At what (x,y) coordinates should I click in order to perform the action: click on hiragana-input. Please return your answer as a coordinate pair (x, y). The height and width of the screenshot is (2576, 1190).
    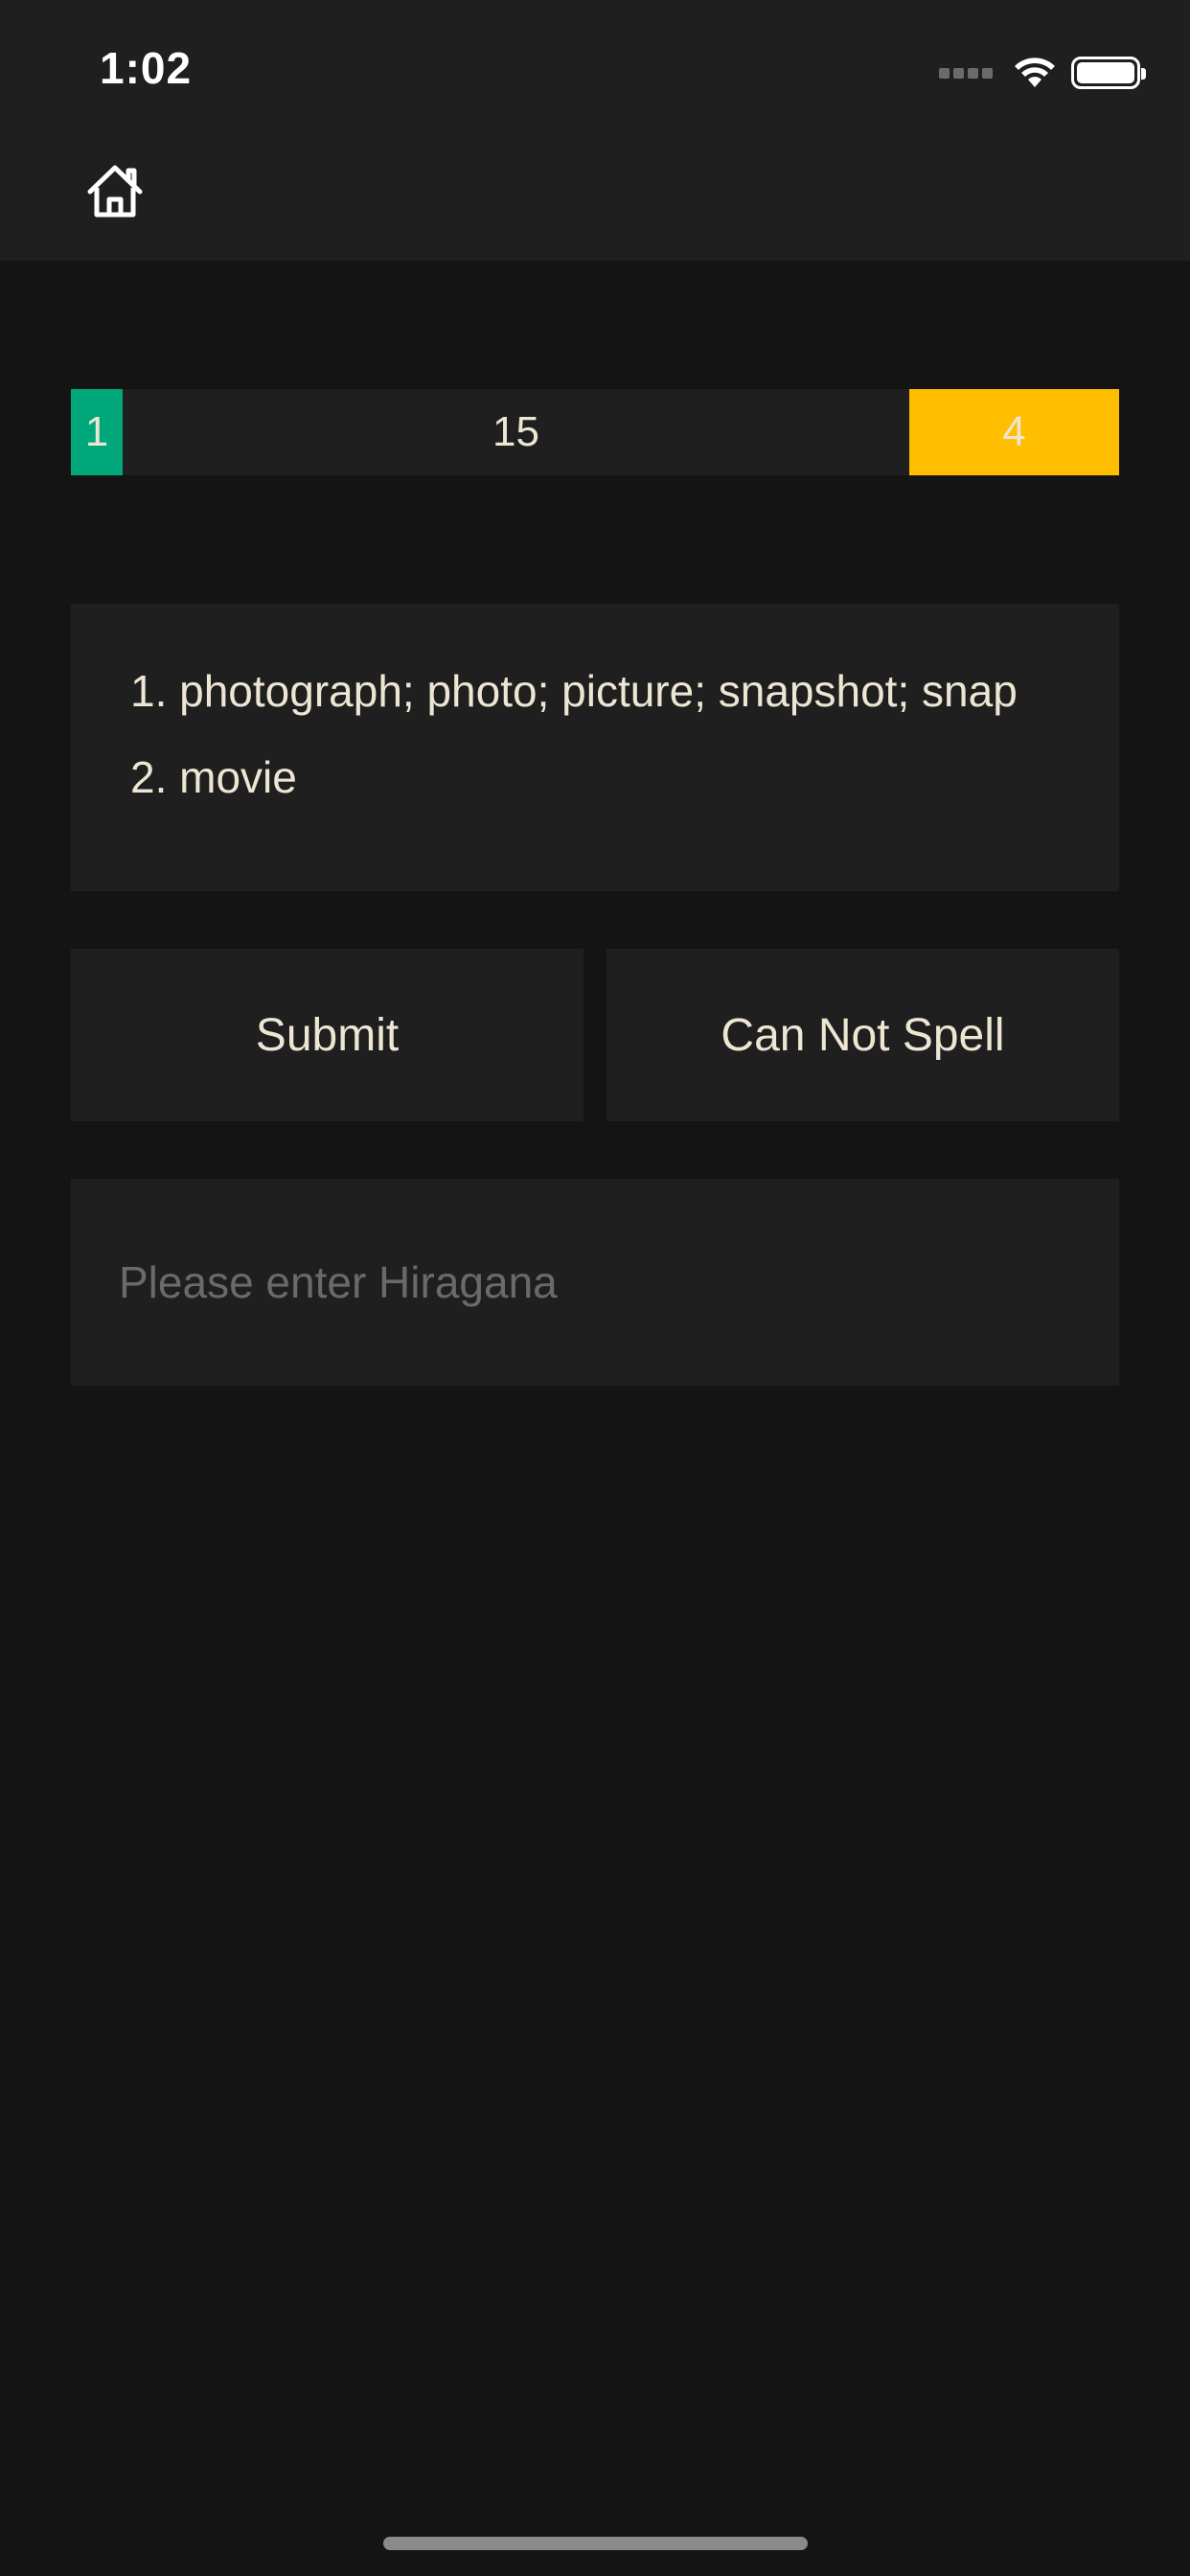
    Looking at the image, I should click on (595, 1282).